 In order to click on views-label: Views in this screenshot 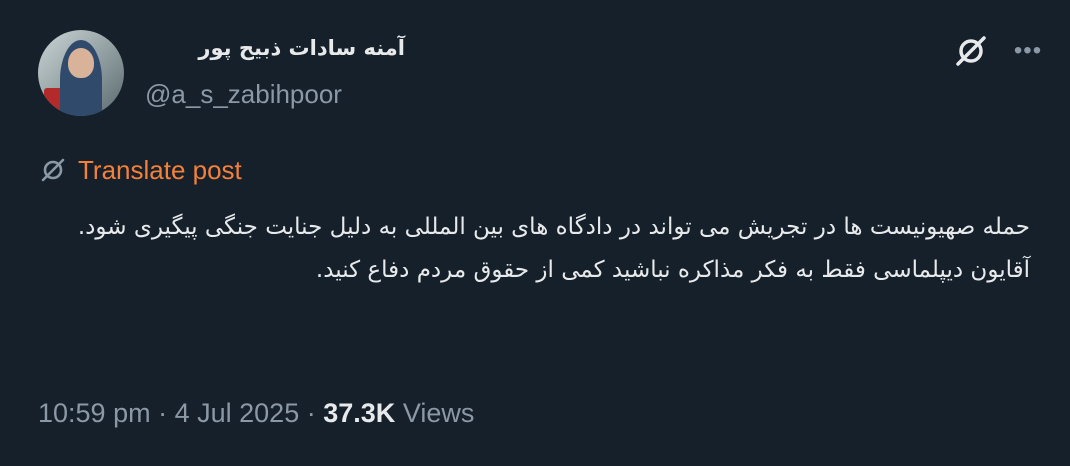, I will do `click(438, 413)`.